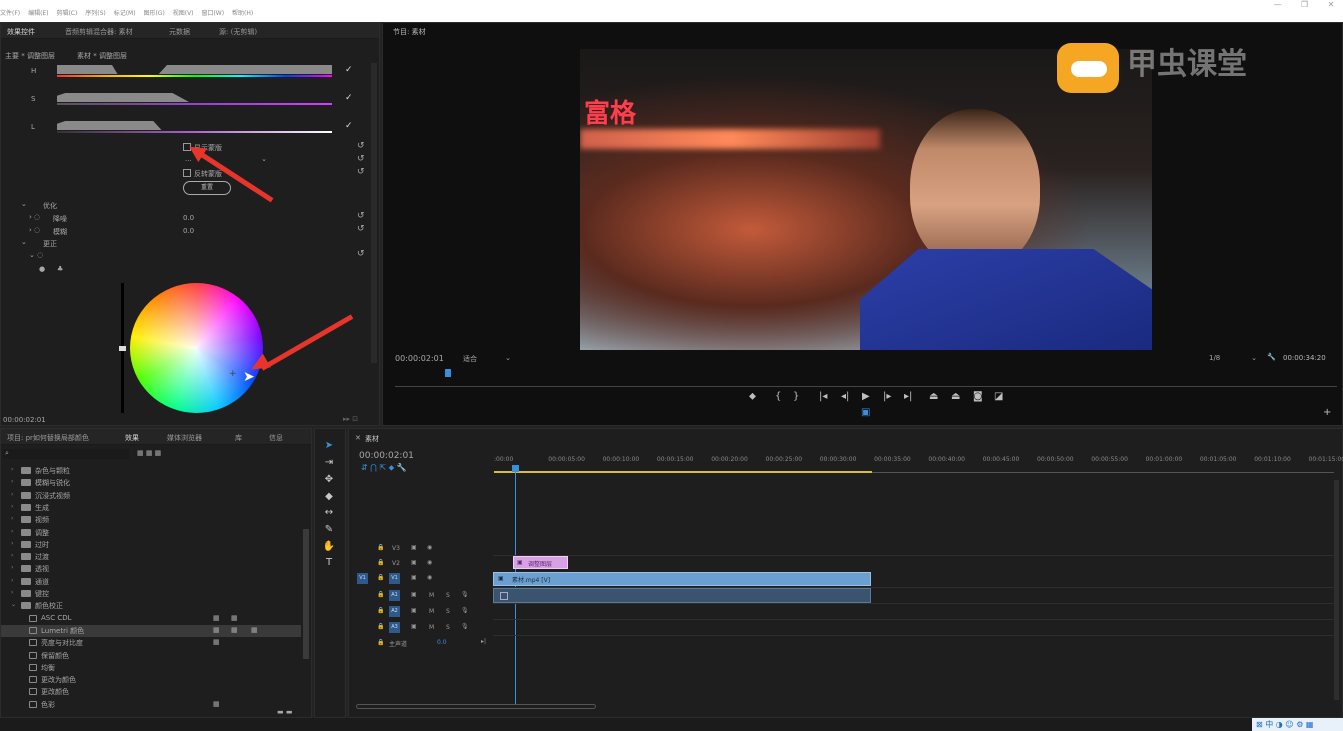 The width and height of the screenshot is (1343, 731). What do you see at coordinates (151, 705) in the screenshot?
I see `effects-list-item: 色彩 ▦` at bounding box center [151, 705].